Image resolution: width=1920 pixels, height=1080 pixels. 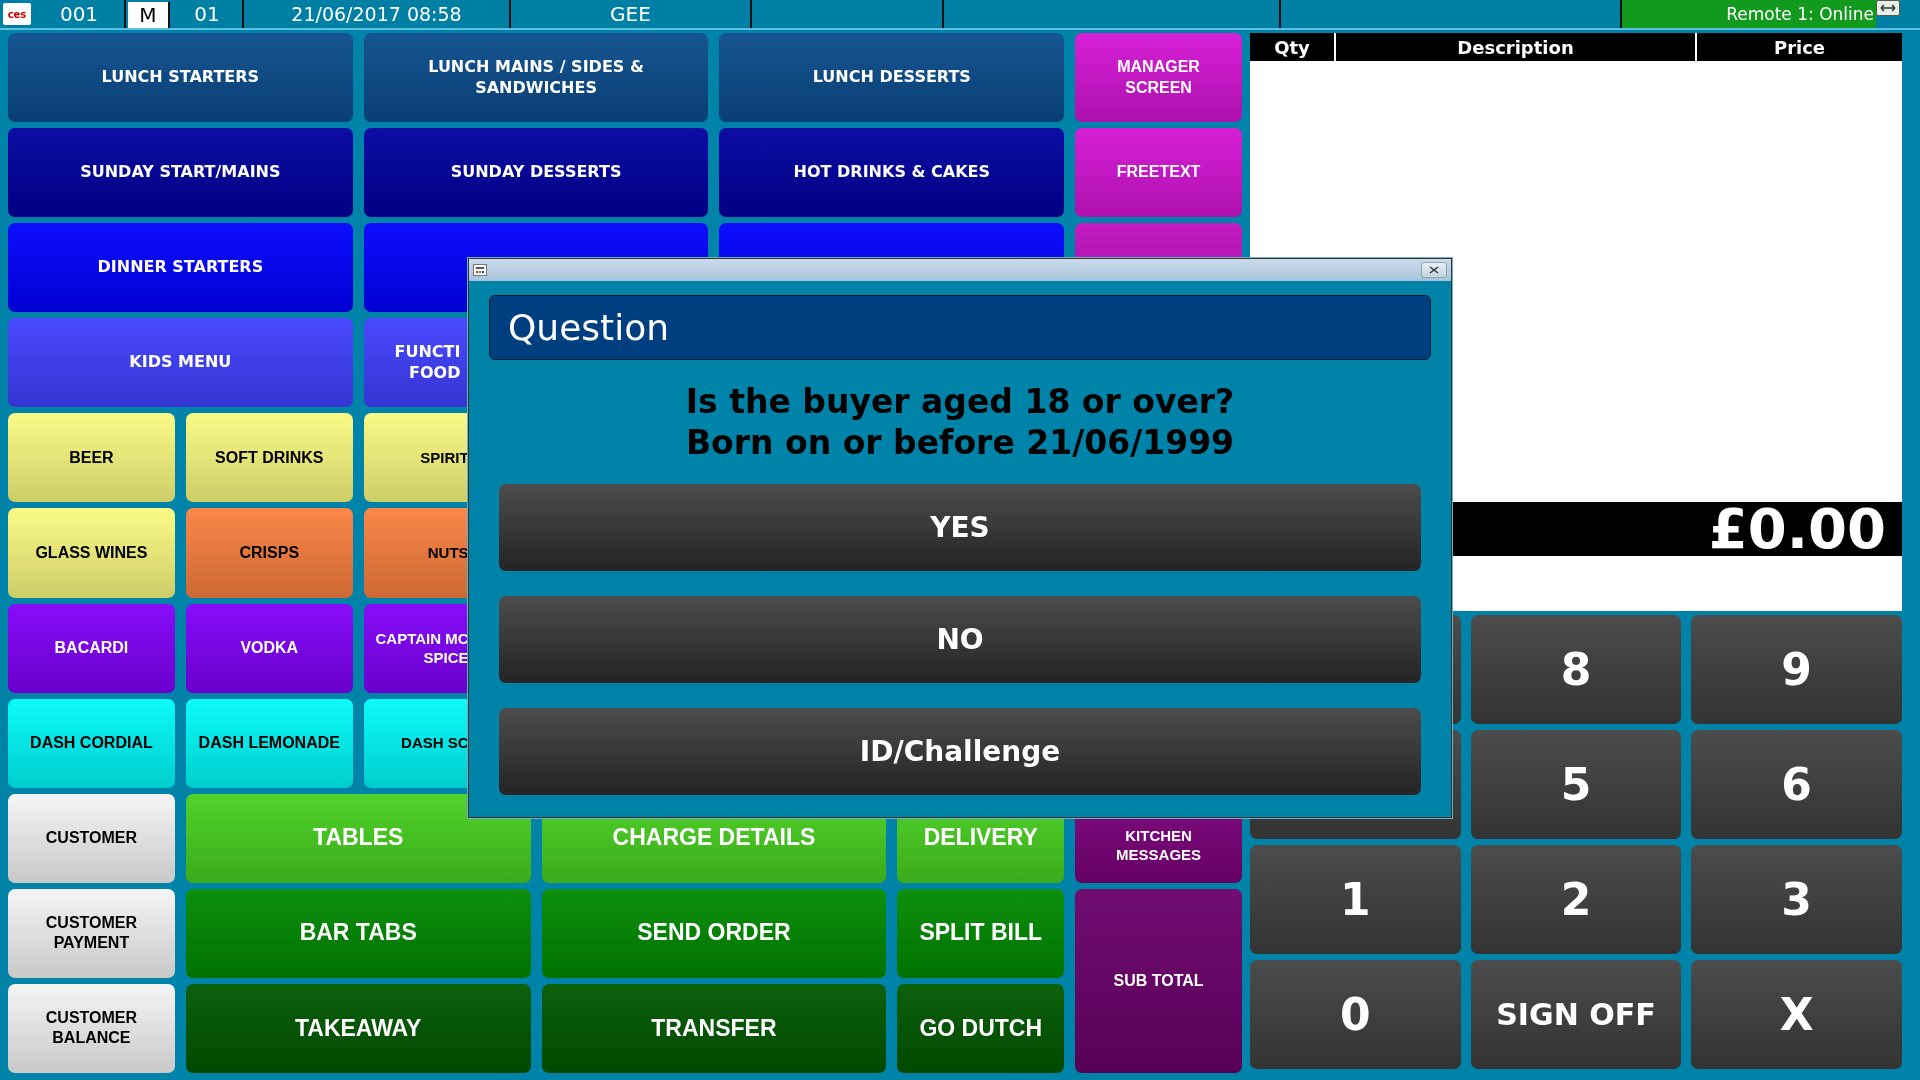 I want to click on menu-button: SOFT DRINKS, so click(x=269, y=458).